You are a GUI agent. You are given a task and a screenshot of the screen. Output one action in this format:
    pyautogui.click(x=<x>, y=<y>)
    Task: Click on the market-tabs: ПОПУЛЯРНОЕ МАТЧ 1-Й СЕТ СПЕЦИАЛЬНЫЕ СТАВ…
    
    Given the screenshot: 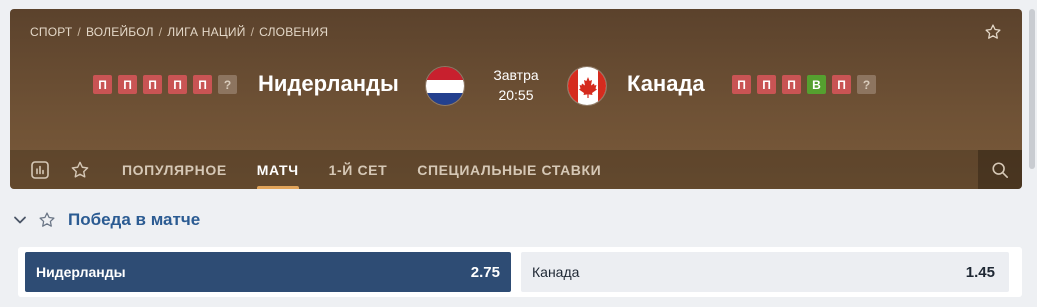 What is the action you would take?
    pyautogui.click(x=516, y=169)
    